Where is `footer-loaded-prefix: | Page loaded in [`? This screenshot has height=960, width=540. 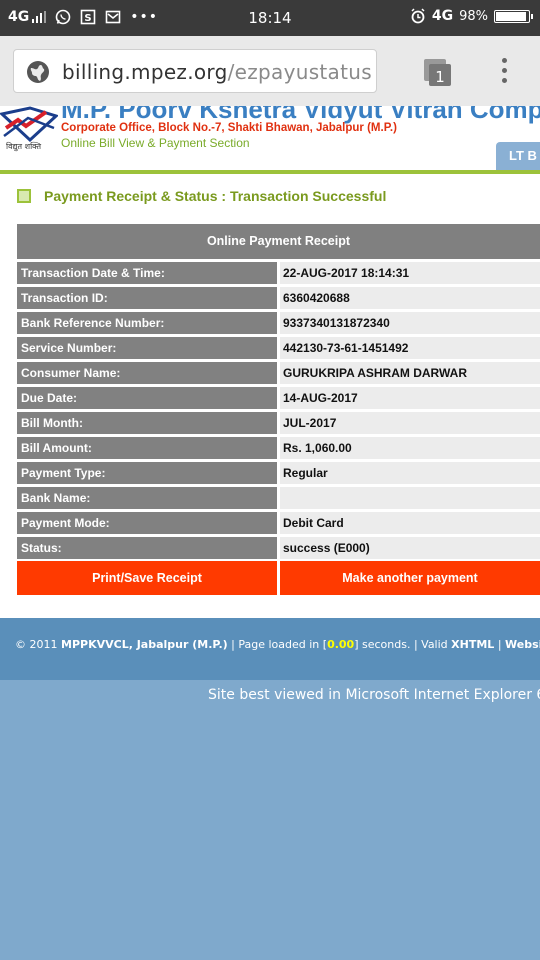
footer-loaded-prefix: | Page loaded in [ is located at coordinates (279, 644).